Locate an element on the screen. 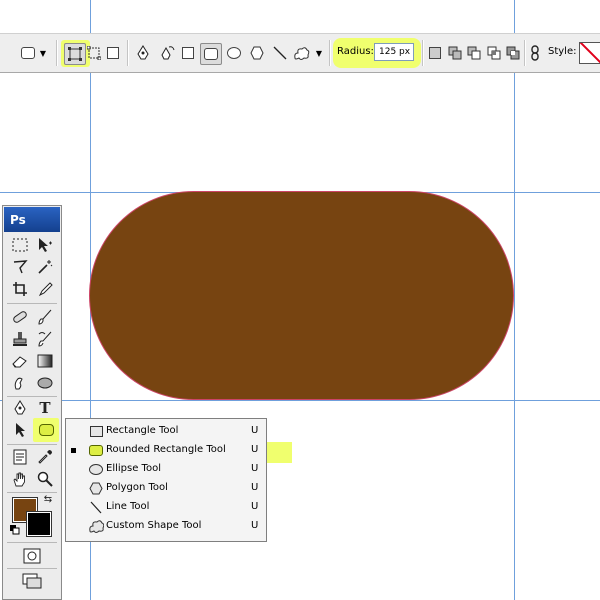 The image size is (600, 600). gradient-icon is located at coordinates (45, 361).